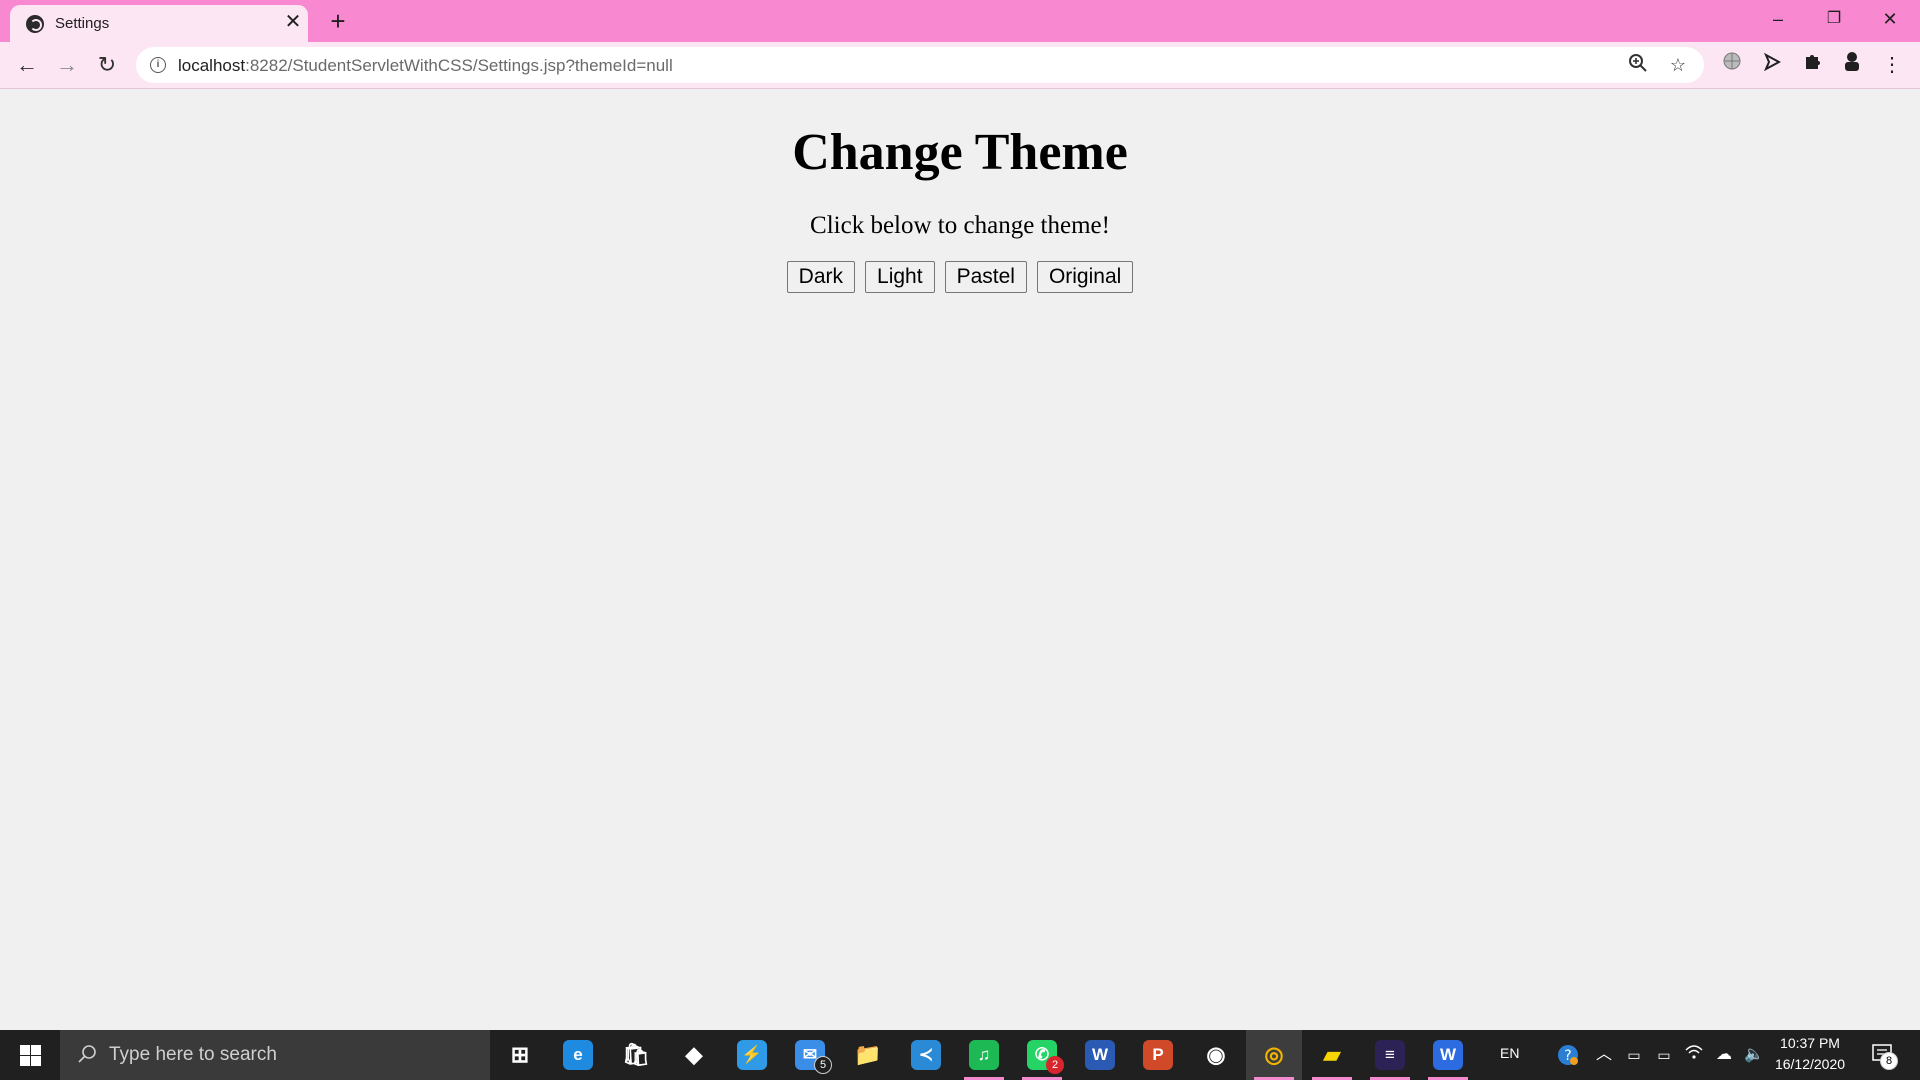  I want to click on page-title: Change Theme, so click(960, 152).